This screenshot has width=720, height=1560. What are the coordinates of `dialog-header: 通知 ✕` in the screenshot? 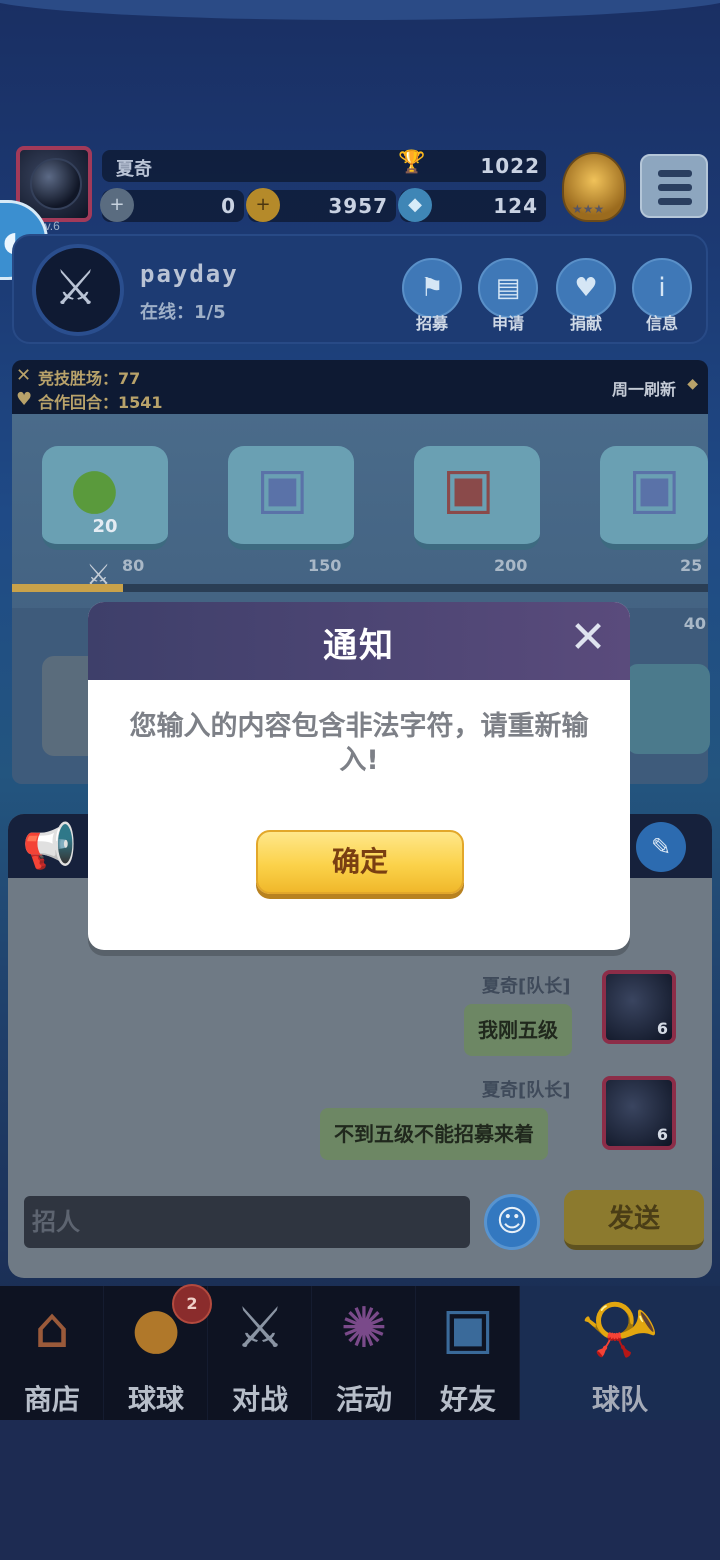 It's located at (359, 641).